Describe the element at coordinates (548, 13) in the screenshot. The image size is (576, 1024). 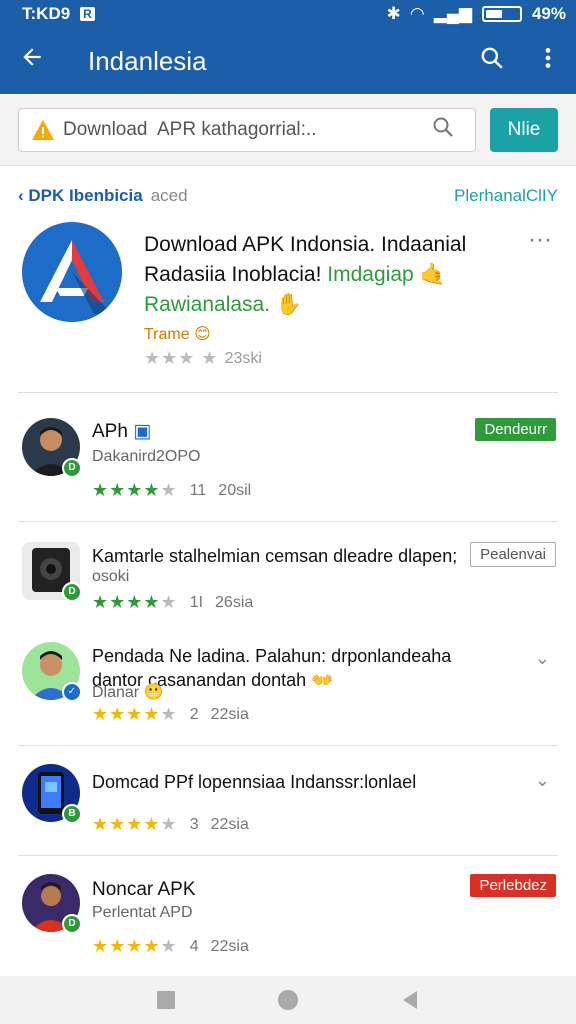
I see `battery-percent: 49%` at that location.